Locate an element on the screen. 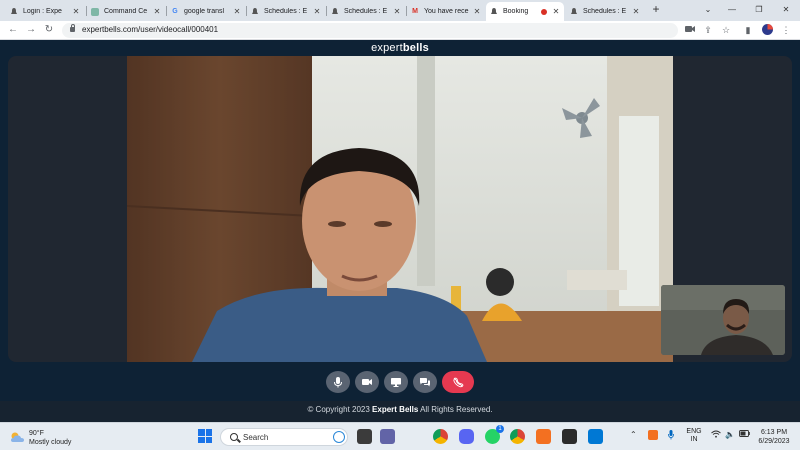 This screenshot has height=450, width=800. tab-command-center: Command Ce ✕ is located at coordinates (126, 11).